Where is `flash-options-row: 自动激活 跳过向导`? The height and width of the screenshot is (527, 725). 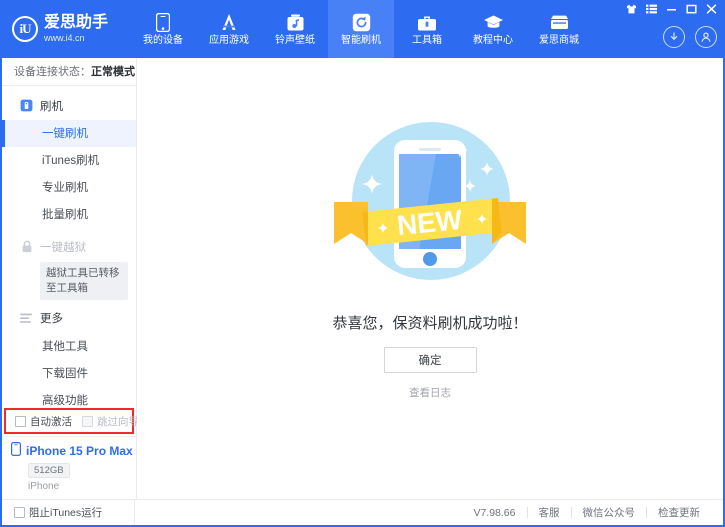 flash-options-row: 自动激活 跳过向导 is located at coordinates (71, 421).